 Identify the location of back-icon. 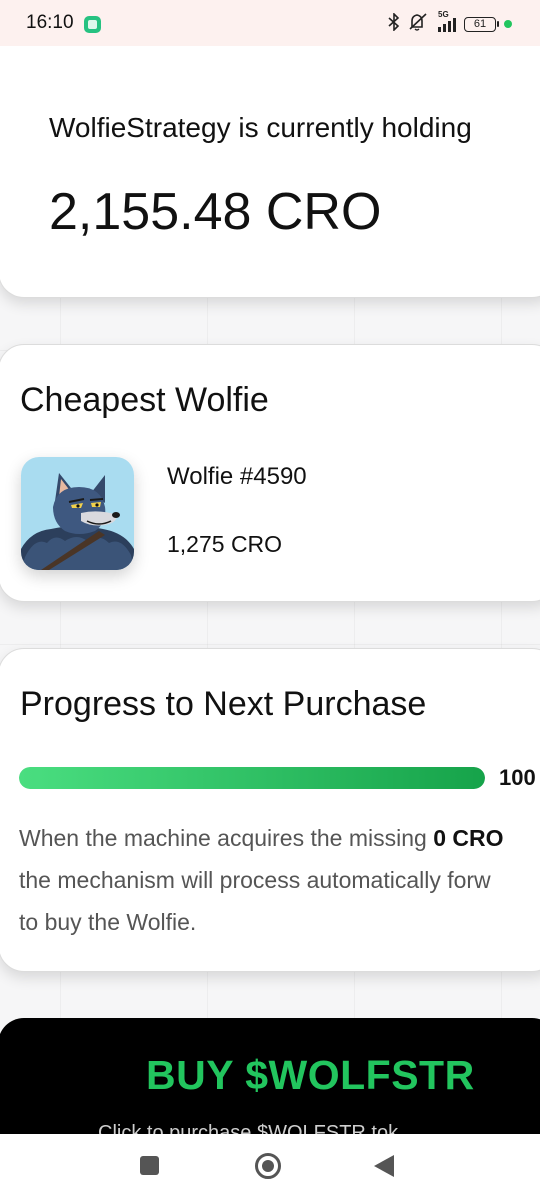
(384, 1166).